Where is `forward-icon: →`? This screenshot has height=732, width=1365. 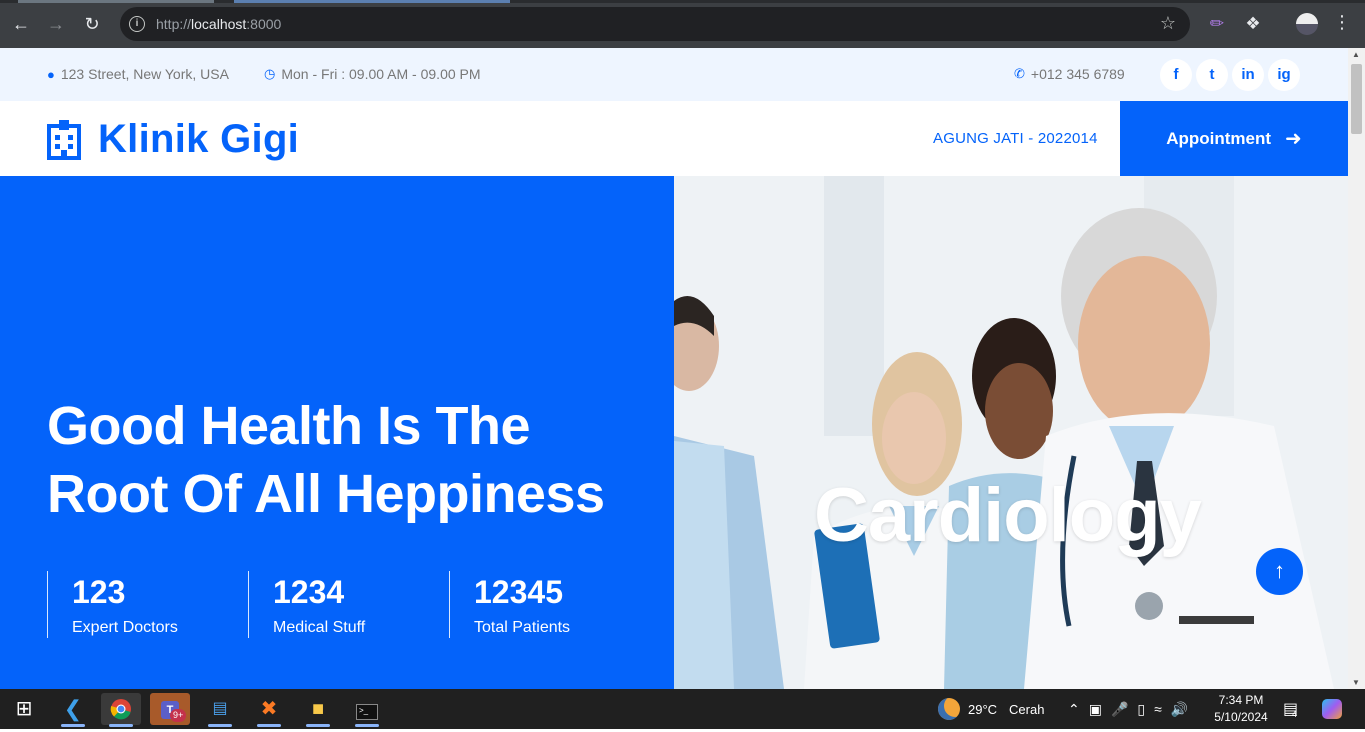 forward-icon: → is located at coordinates (56, 24).